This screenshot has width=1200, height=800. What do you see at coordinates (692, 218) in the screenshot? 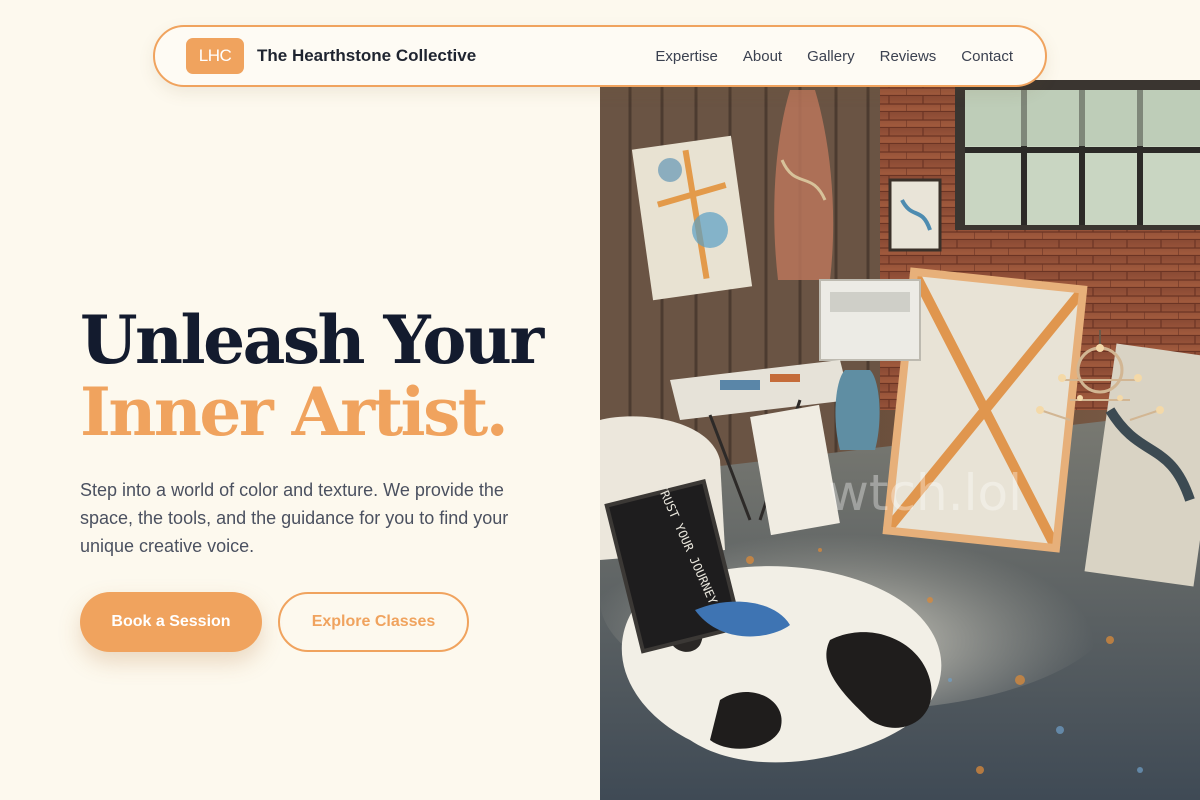
I see `abstract-painting` at bounding box center [692, 218].